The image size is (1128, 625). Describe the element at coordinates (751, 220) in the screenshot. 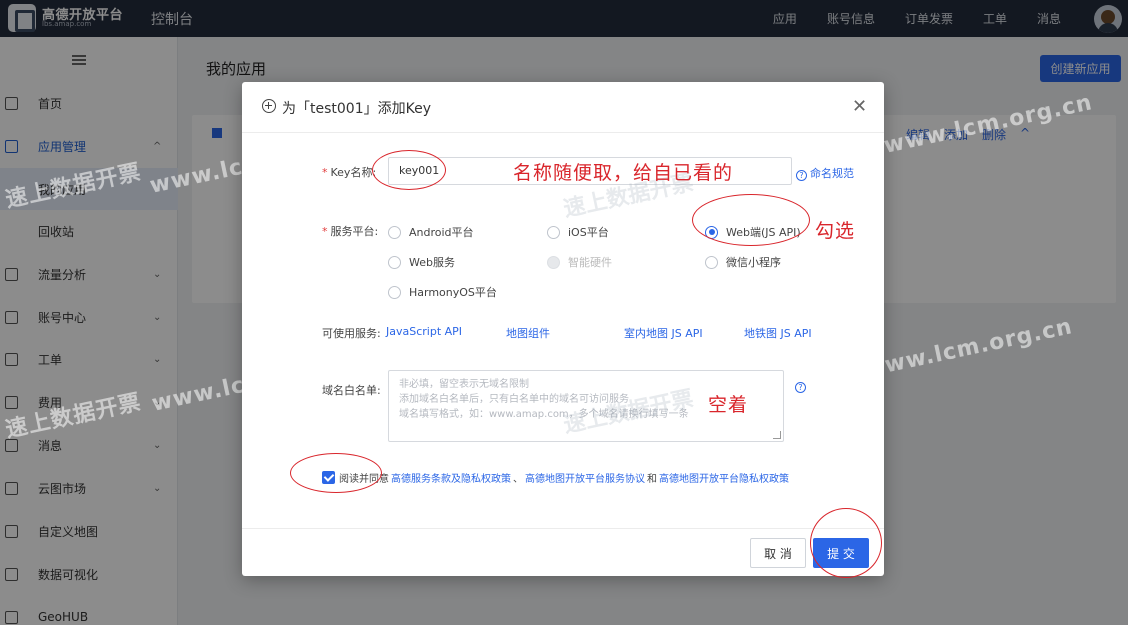

I see `annotation-circle-web` at that location.